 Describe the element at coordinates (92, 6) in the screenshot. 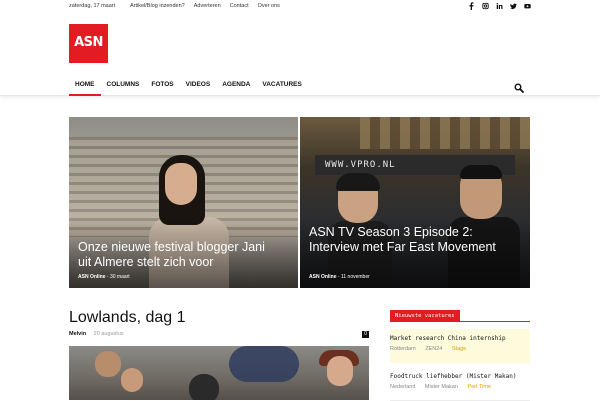

I see `current-date: zaterdag, 17 maart` at that location.